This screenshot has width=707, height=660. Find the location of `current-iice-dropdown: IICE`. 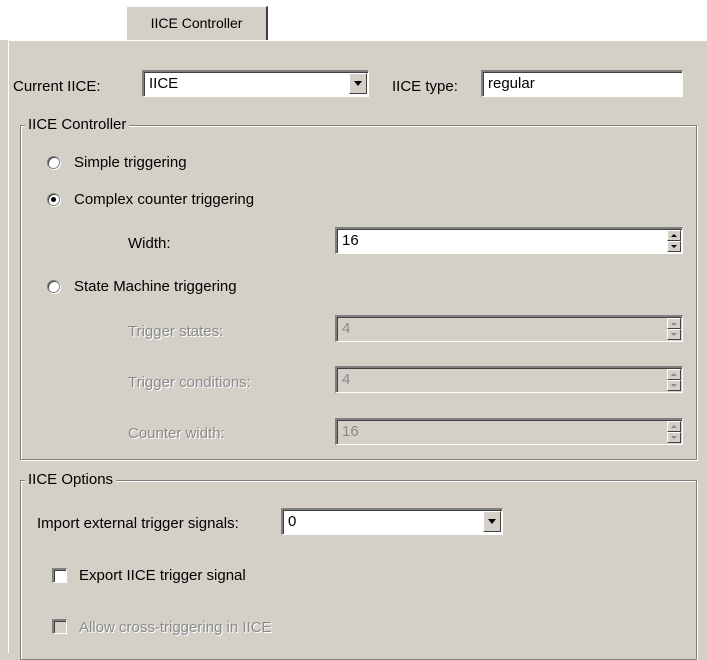

current-iice-dropdown: IICE is located at coordinates (255, 83).